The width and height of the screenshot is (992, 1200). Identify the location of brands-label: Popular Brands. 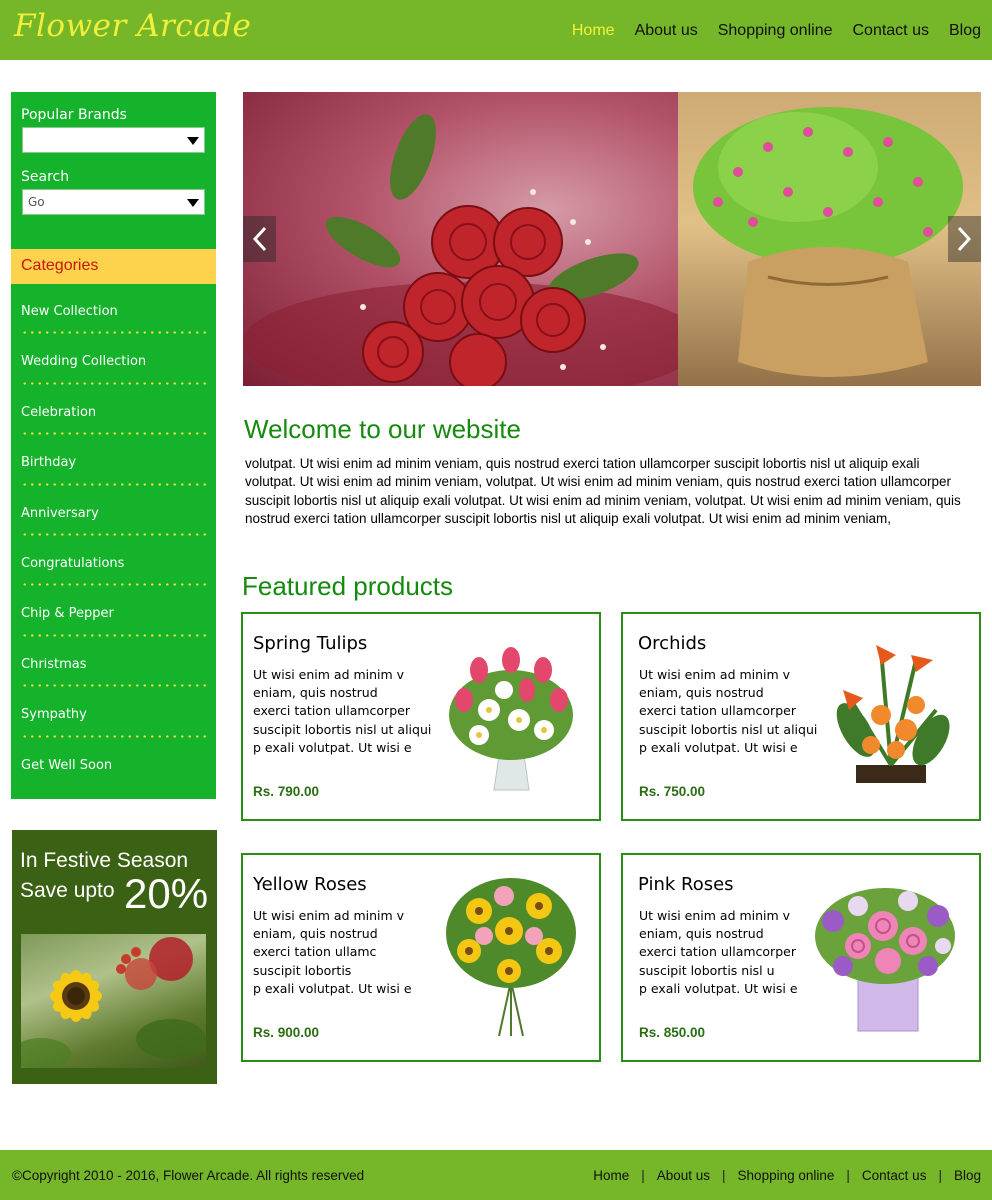
(74, 115).